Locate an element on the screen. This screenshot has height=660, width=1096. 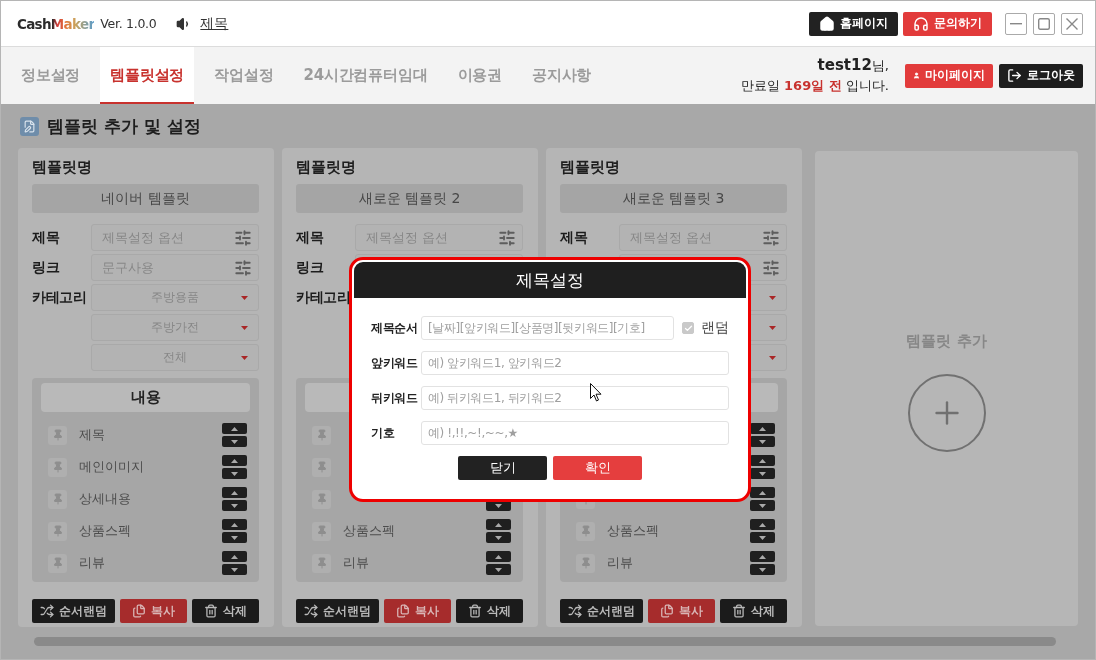
nav-tab: 정보설정 is located at coordinates (51, 75).